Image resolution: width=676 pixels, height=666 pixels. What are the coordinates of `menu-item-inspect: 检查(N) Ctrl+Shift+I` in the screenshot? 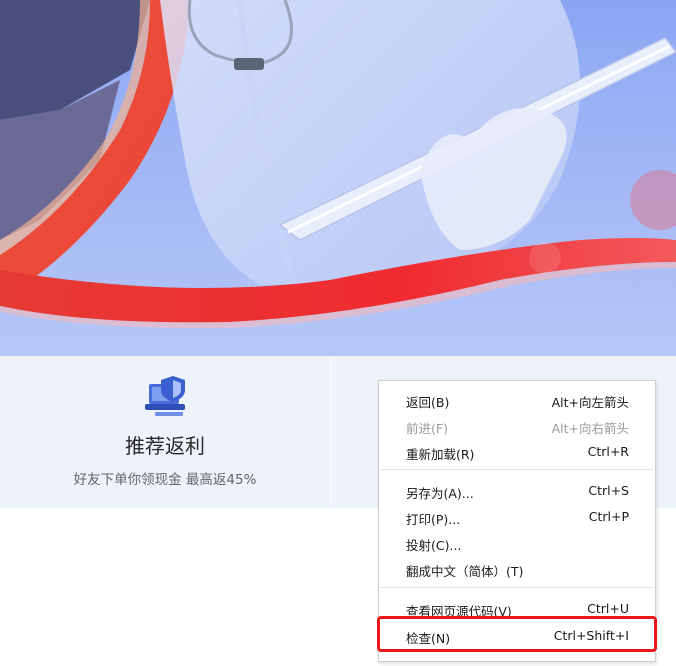 It's located at (517, 635).